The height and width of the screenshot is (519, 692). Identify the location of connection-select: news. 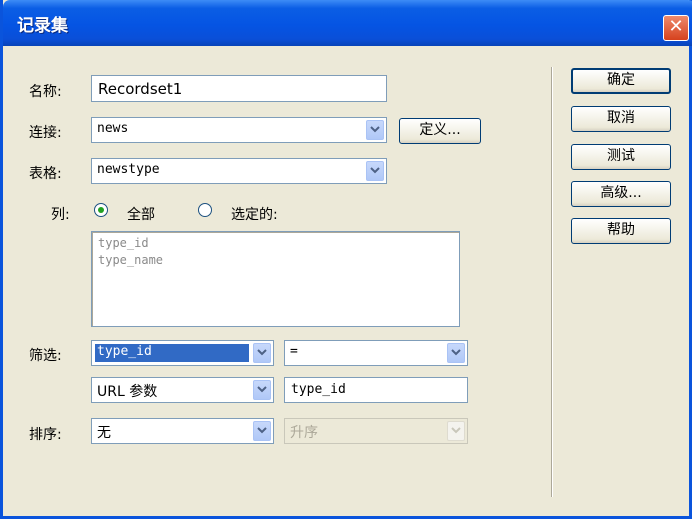
(239, 130).